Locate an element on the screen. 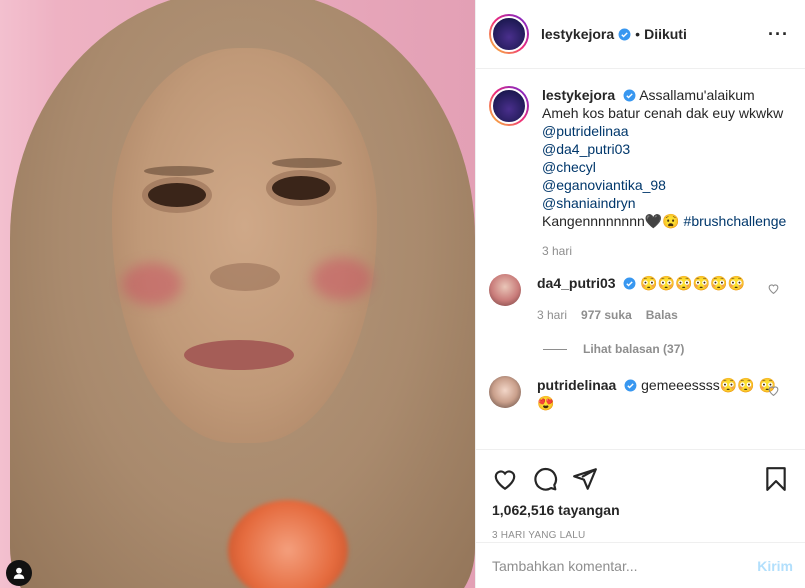 This screenshot has width=805, height=588. caption-avatar is located at coordinates (509, 106).